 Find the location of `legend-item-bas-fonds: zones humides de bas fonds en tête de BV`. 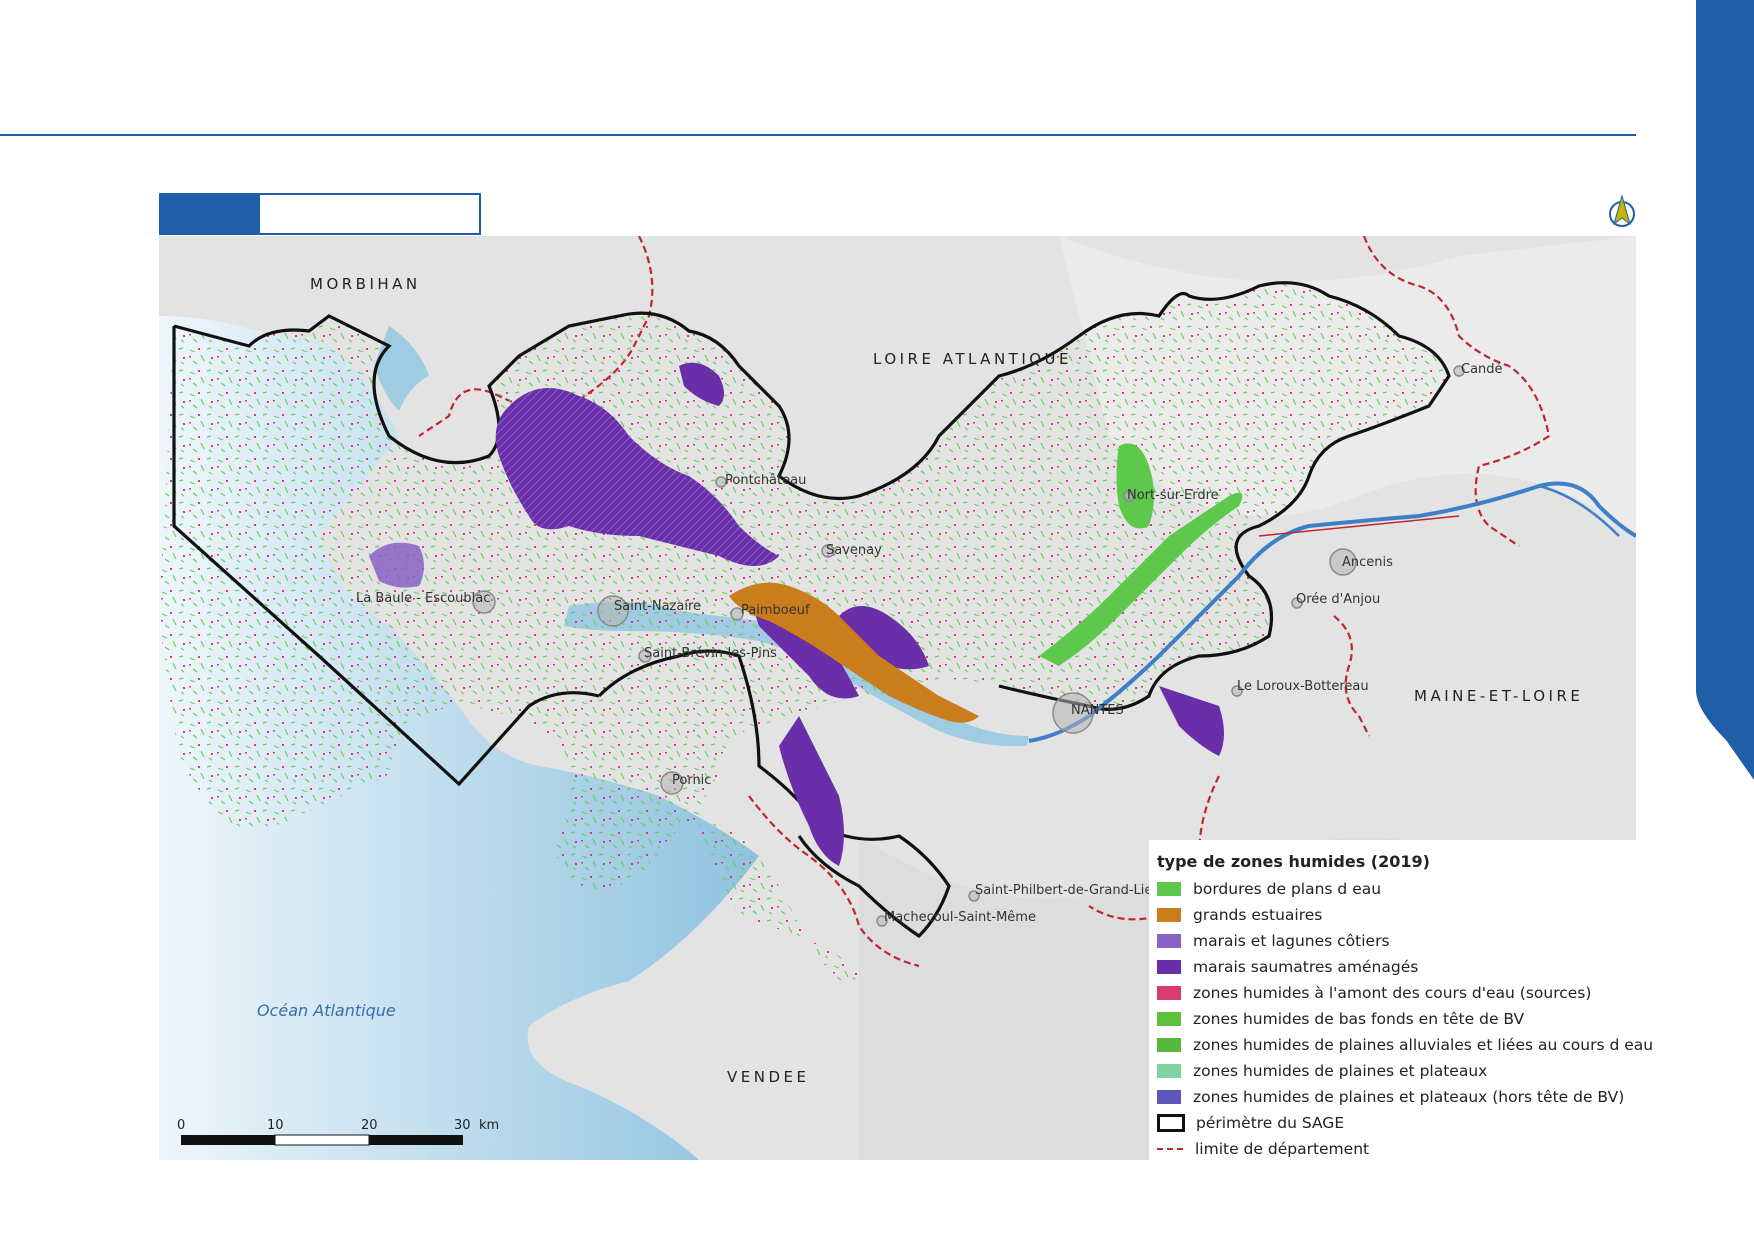

legend-item-bas-fonds: zones humides de bas fonds en tête de BV is located at coordinates (1340, 1019).